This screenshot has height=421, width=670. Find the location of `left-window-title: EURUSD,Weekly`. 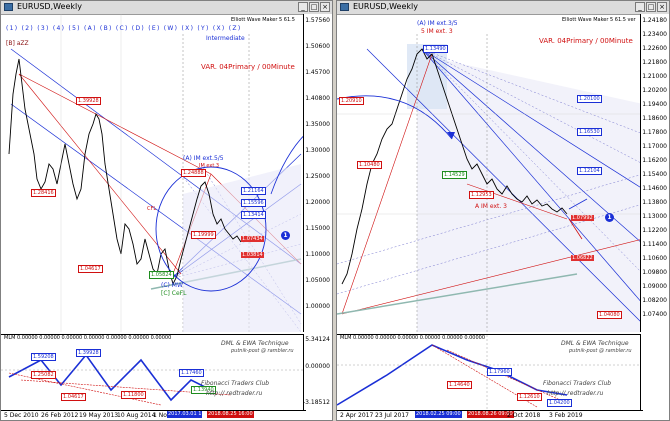

left-window-title: EURUSD,Weekly is located at coordinates (49, 6).